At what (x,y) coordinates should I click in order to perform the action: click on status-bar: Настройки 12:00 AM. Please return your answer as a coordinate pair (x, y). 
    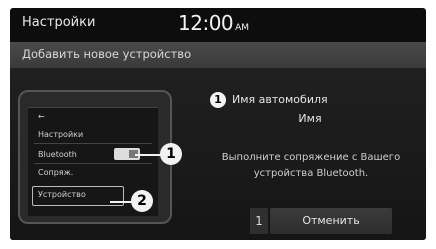
    Looking at the image, I should click on (218, 24).